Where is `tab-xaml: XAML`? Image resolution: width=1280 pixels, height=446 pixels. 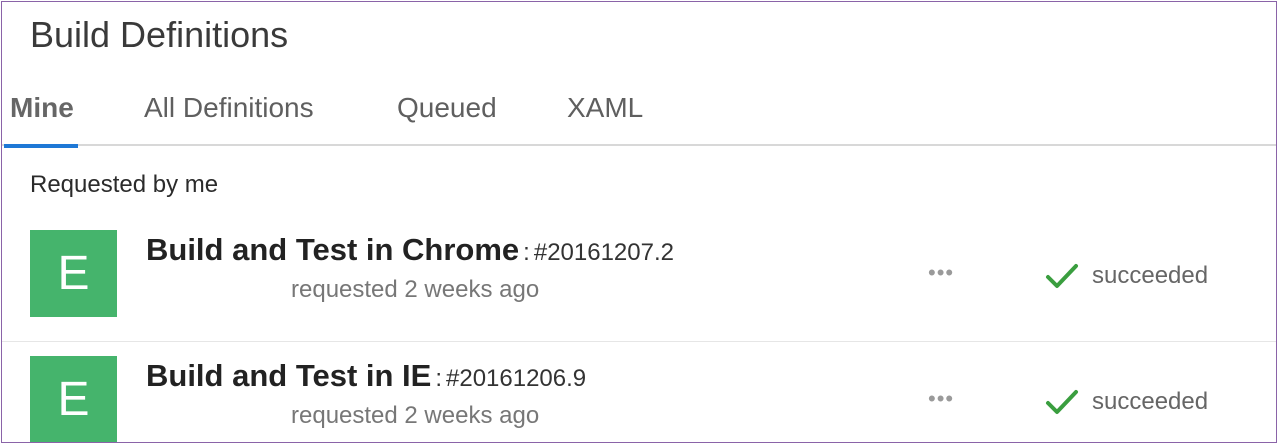
tab-xaml: XAML is located at coordinates (605, 118).